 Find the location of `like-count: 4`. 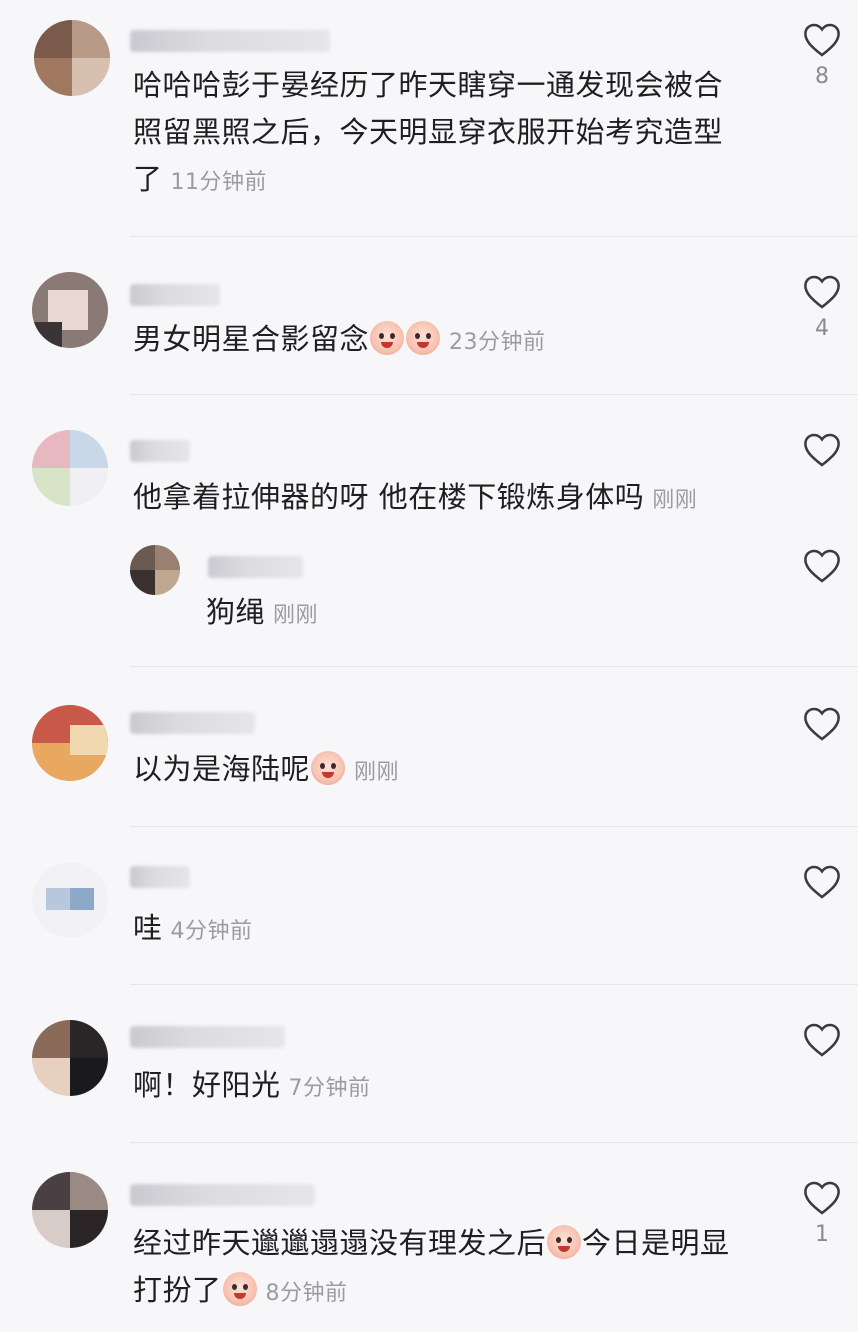

like-count: 4 is located at coordinates (822, 328).